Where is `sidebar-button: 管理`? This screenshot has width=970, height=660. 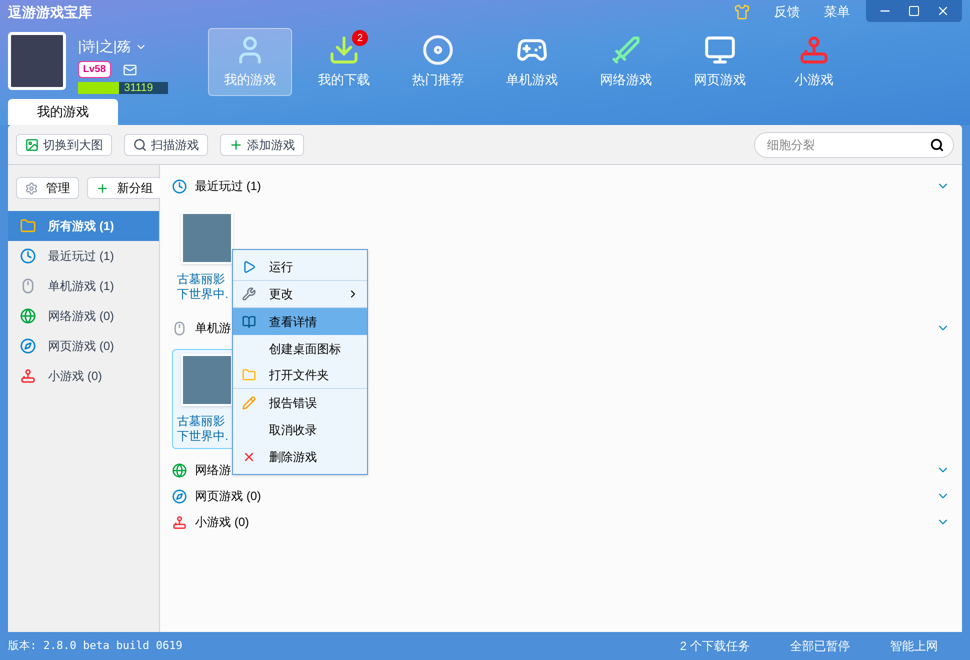
sidebar-button: 管理 is located at coordinates (47, 188).